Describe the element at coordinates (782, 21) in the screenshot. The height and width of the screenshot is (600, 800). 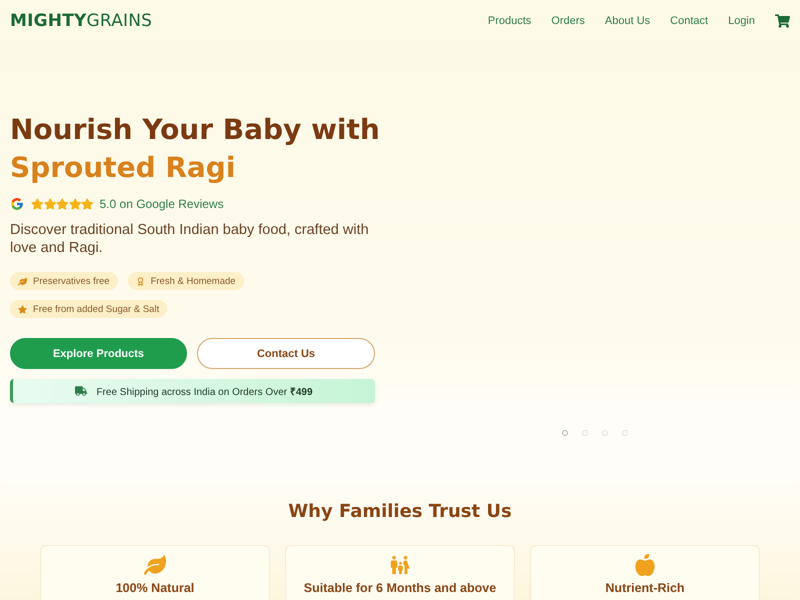
I see `cart-icon` at that location.